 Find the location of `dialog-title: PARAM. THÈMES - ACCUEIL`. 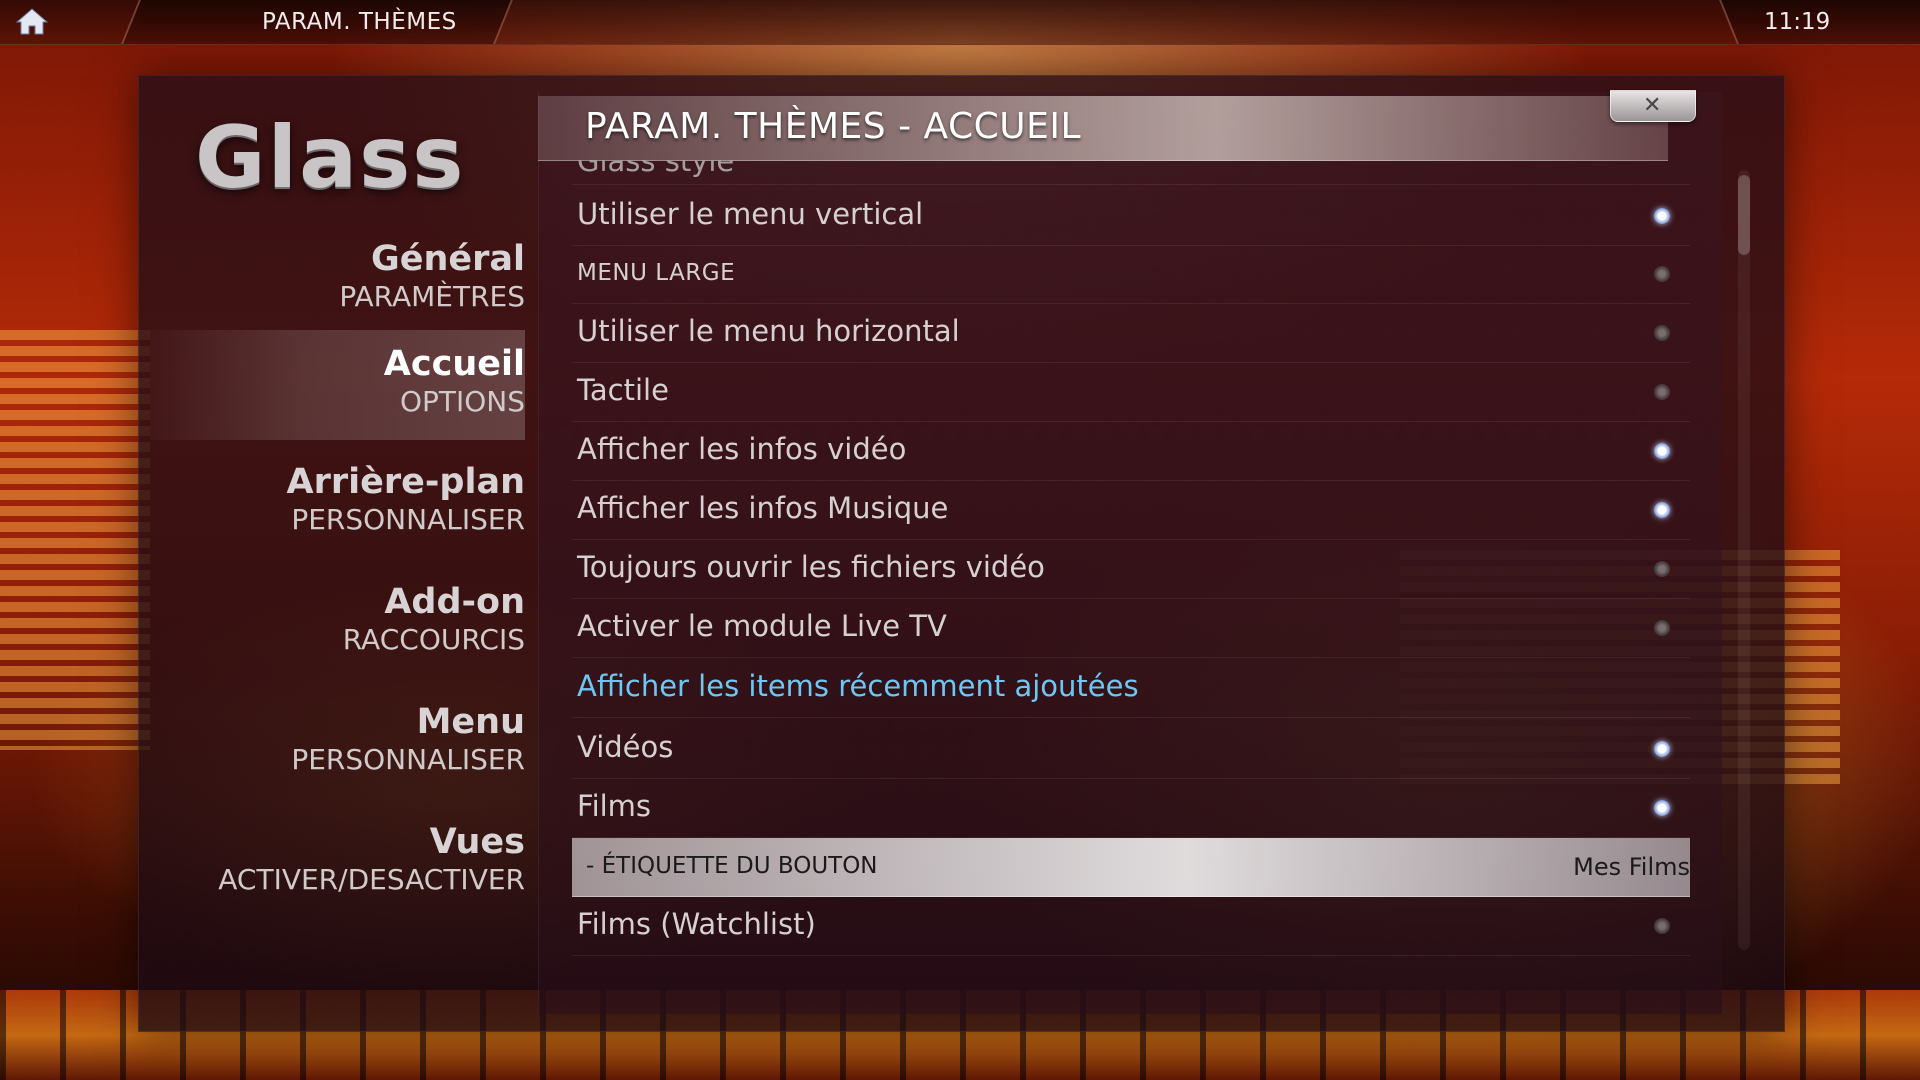

dialog-title: PARAM. THÈMES - ACCUEIL is located at coordinates (833, 126).